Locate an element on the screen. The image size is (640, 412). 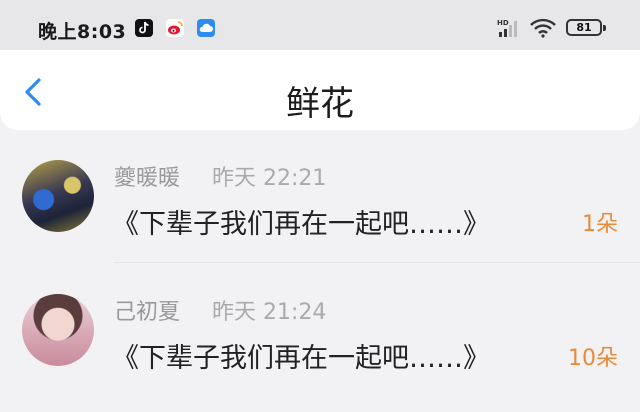
username: 己初夏 is located at coordinates (147, 310).